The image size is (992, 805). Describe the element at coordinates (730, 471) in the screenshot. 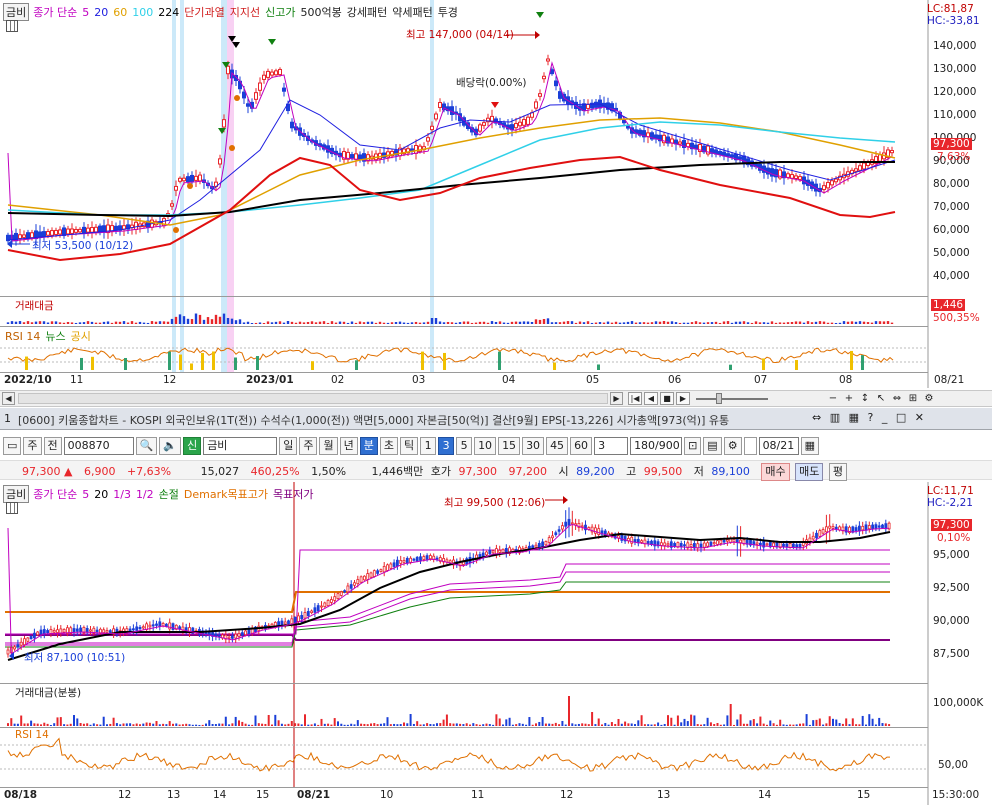

I see `quote-low: 89,100` at that location.